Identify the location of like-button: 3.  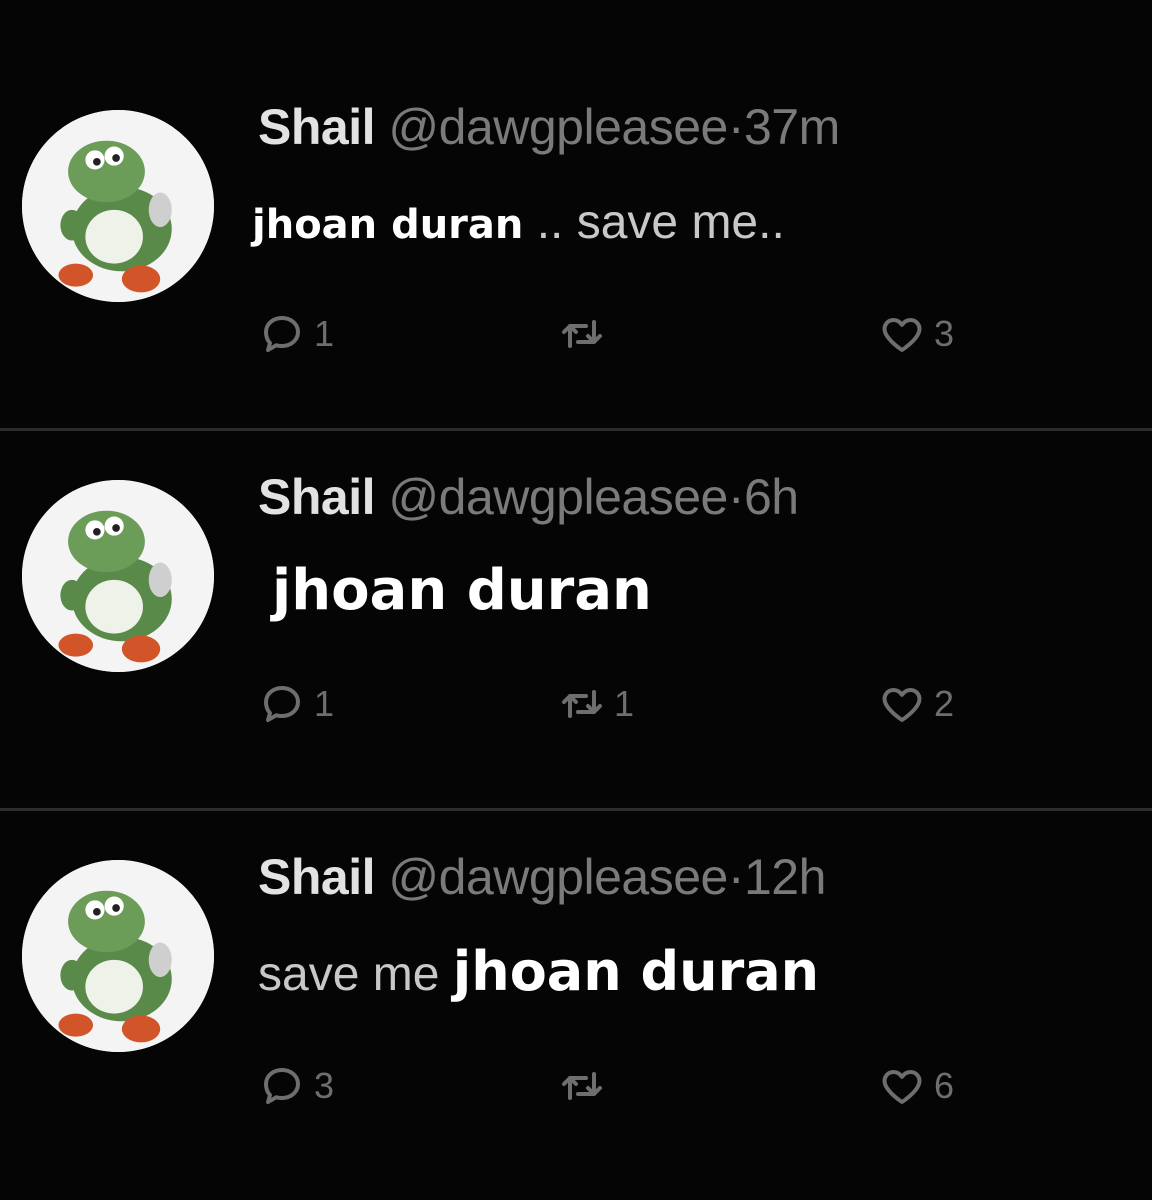
(916, 334).